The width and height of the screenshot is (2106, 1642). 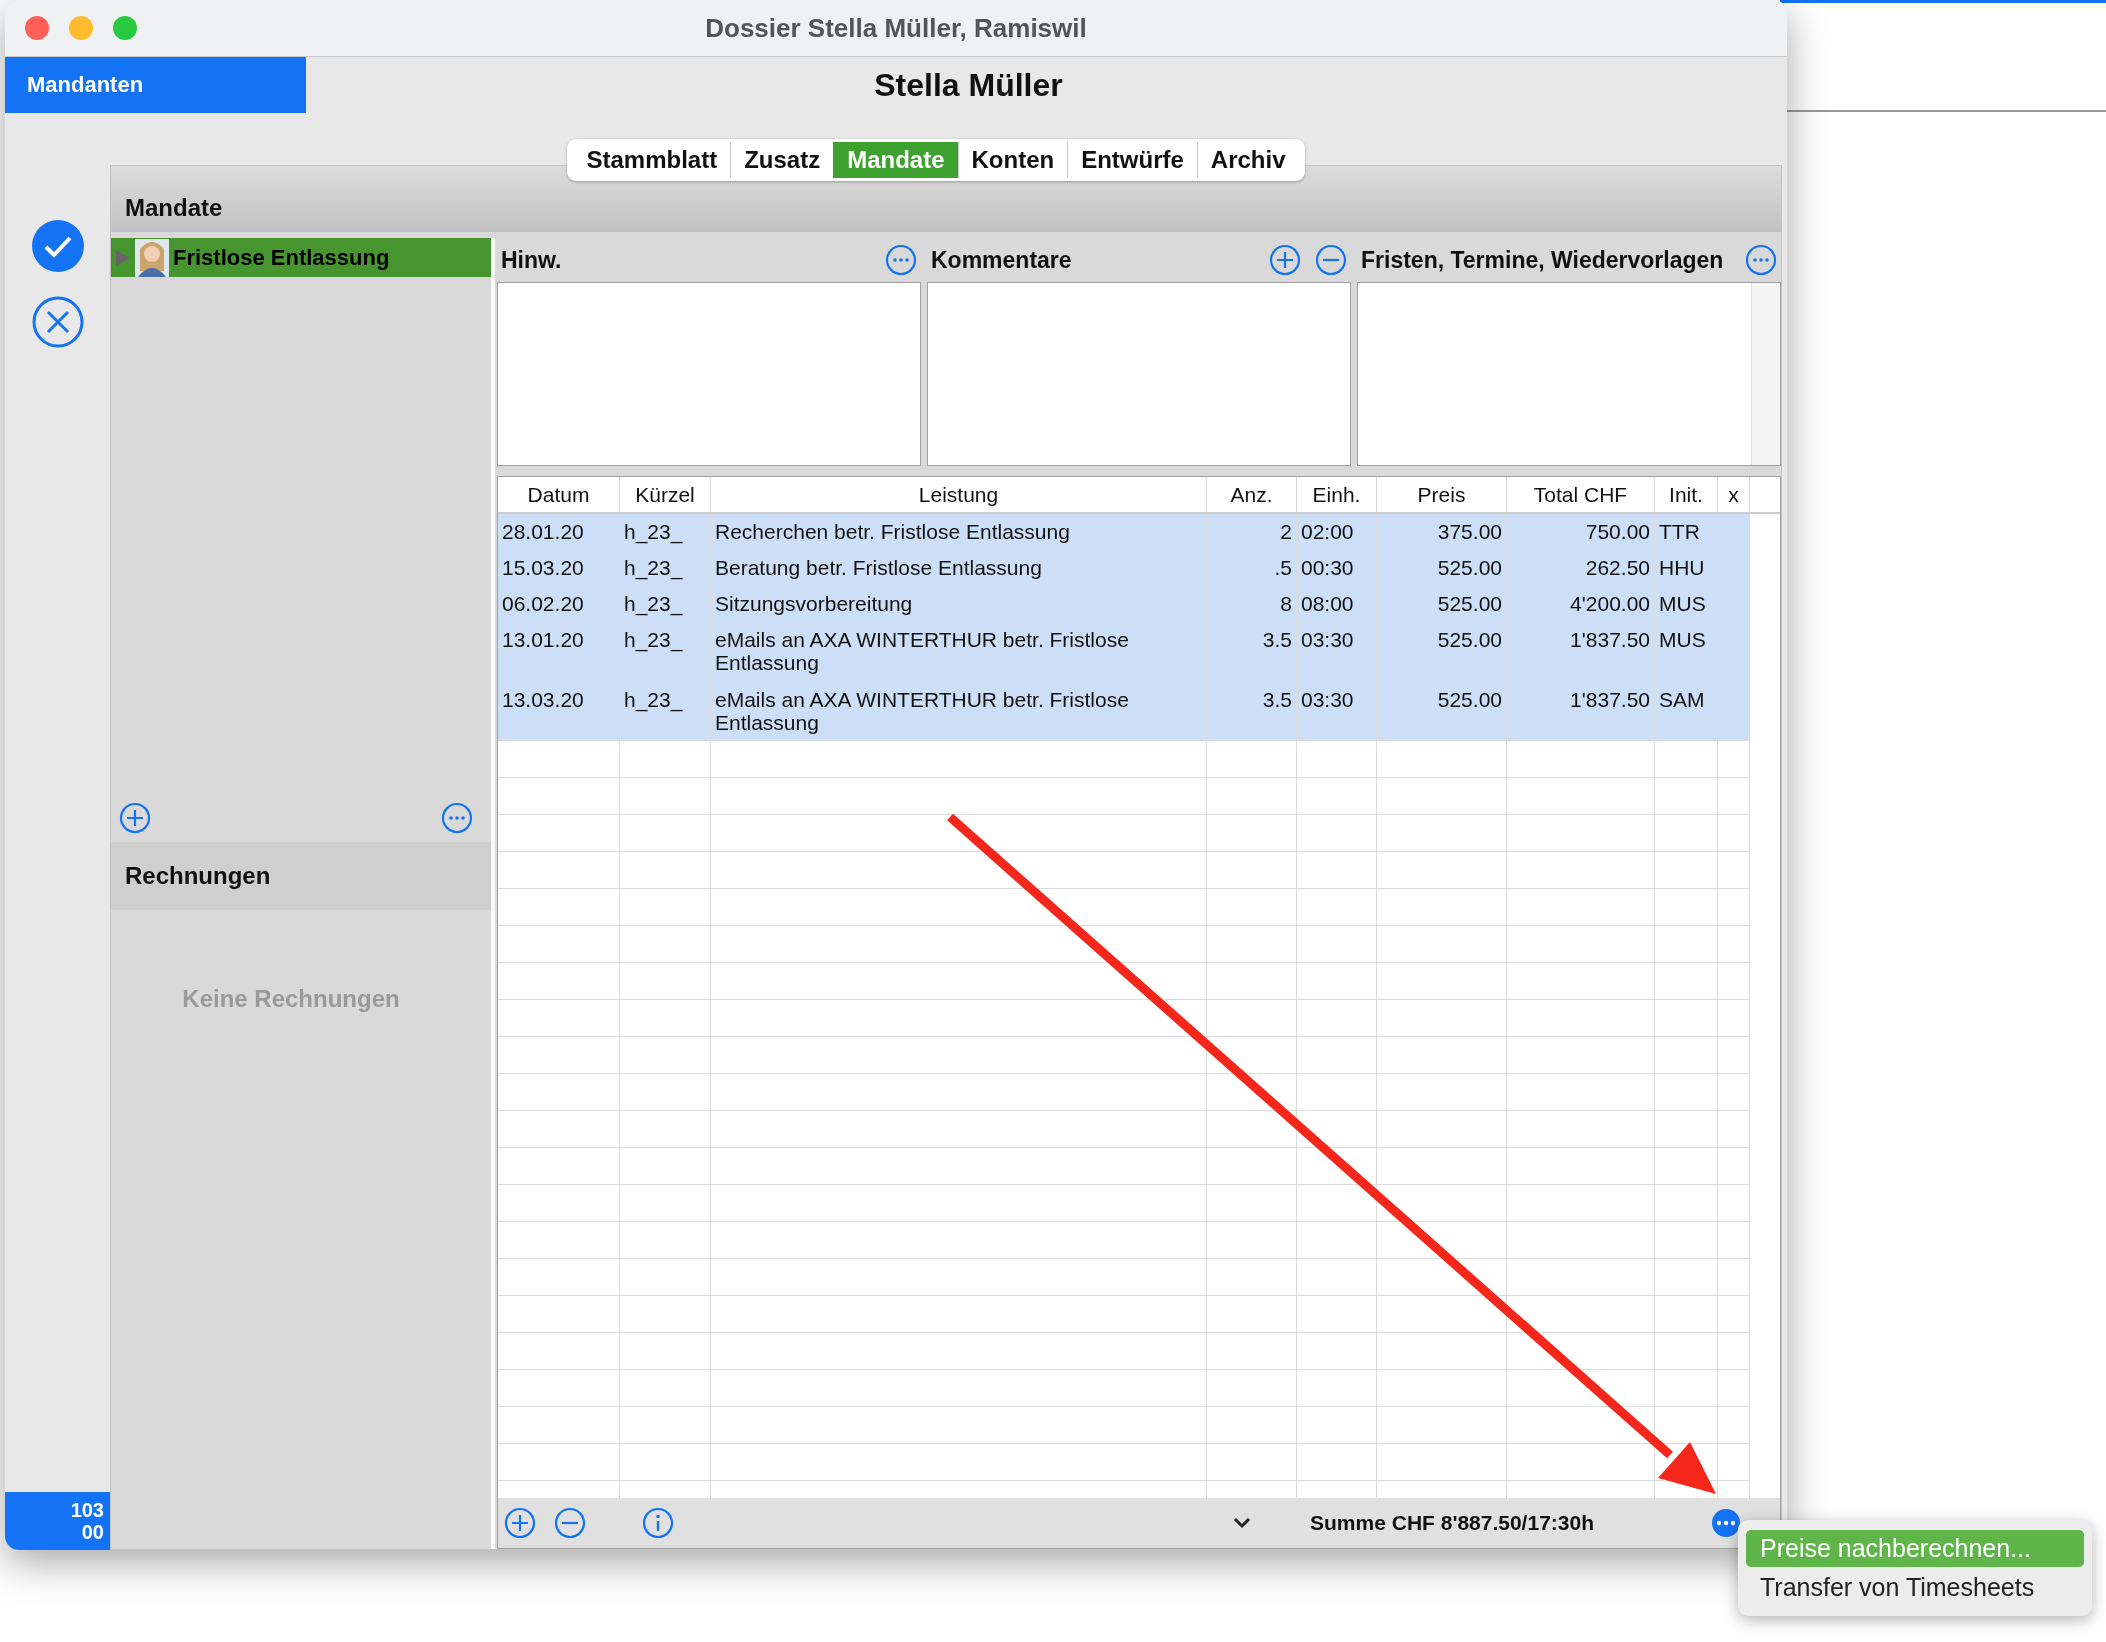 What do you see at coordinates (1452, 1523) in the screenshot?
I see `sum-label: Summe CHF 8'887.50/17:30h` at bounding box center [1452, 1523].